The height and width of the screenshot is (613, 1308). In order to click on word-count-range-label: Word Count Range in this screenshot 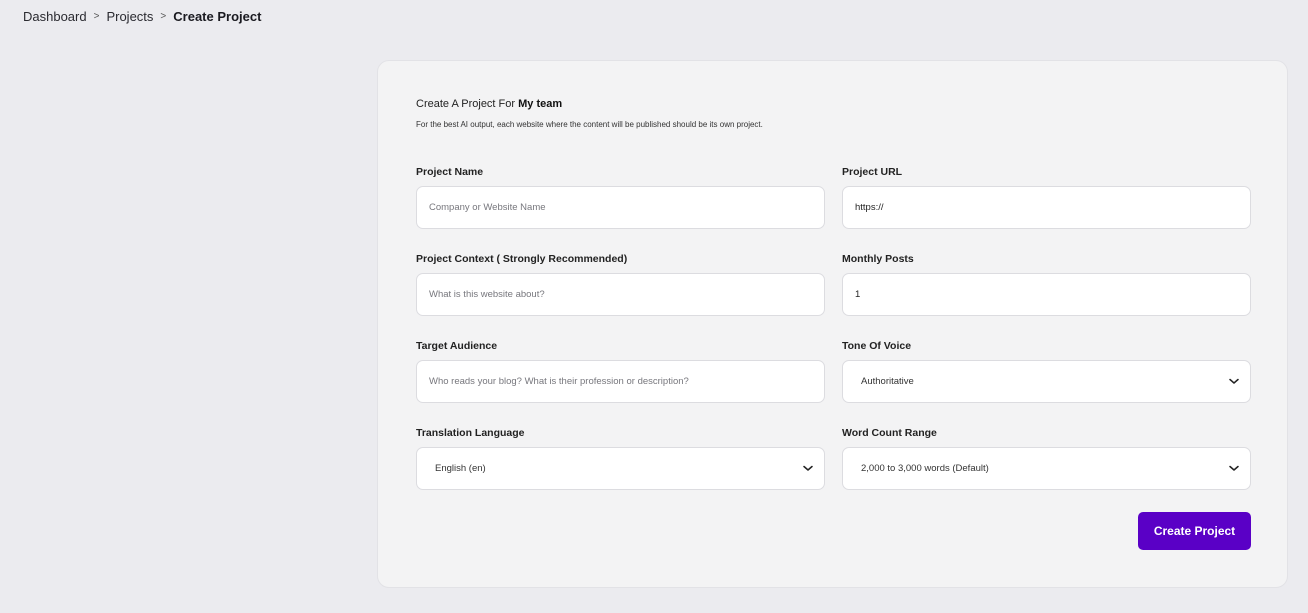, I will do `click(889, 433)`.